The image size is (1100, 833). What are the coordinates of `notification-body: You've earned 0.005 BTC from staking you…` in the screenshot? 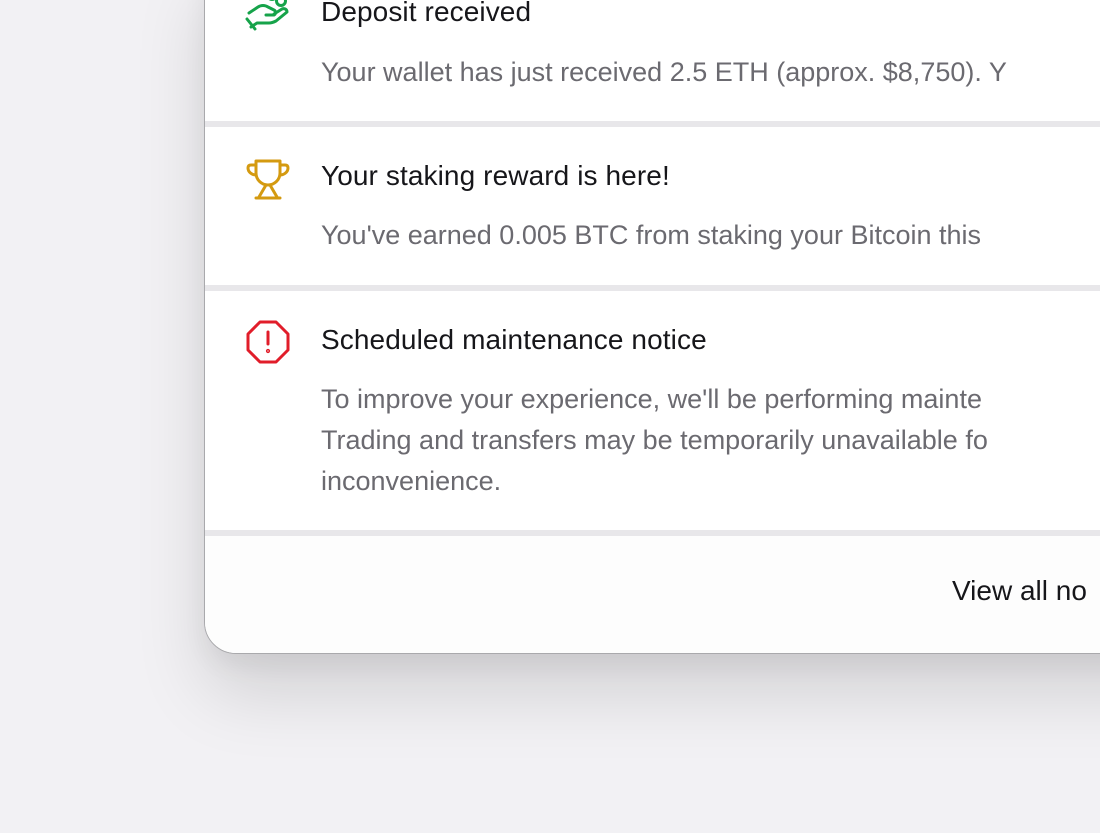 It's located at (710, 235).